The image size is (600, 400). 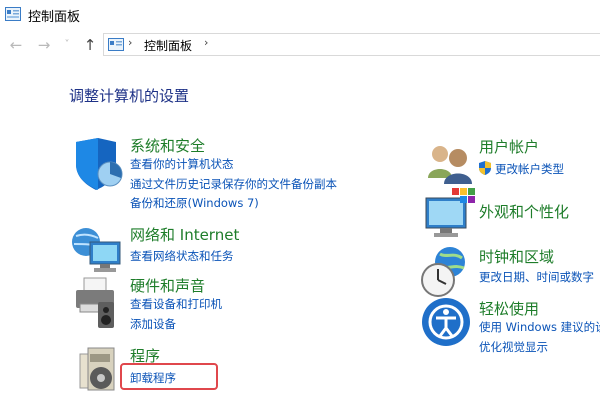 I want to click on up-arrow-icon: ↑, so click(x=90, y=45).